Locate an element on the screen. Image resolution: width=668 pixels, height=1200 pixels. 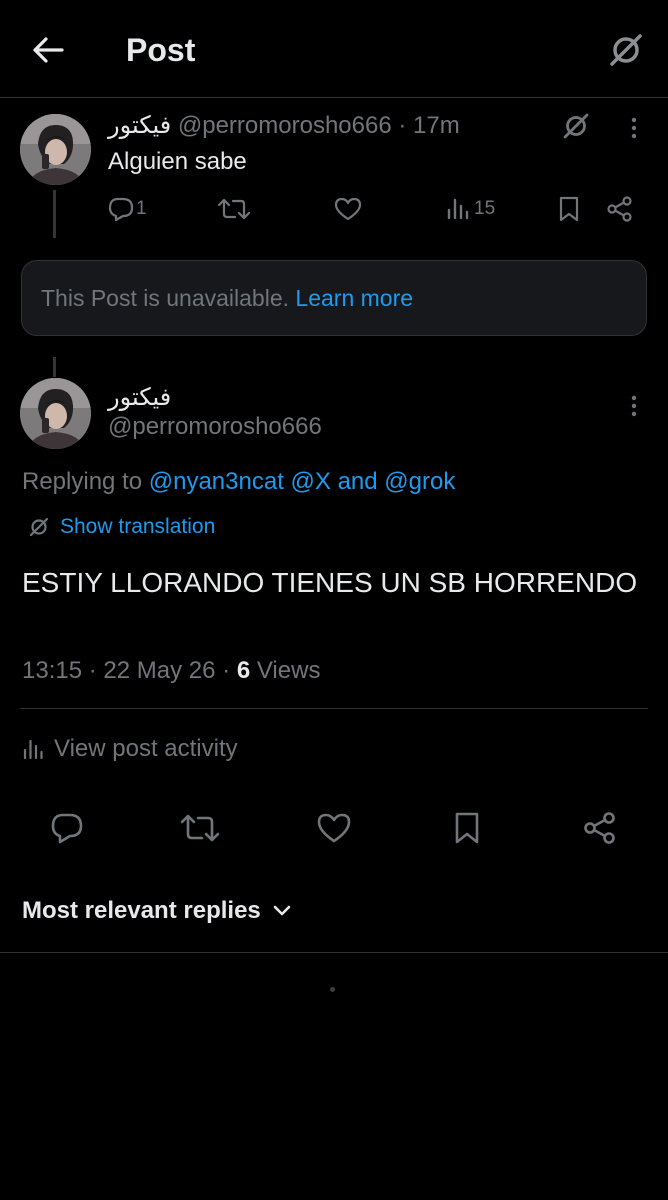
repost-button is located at coordinates (234, 209).